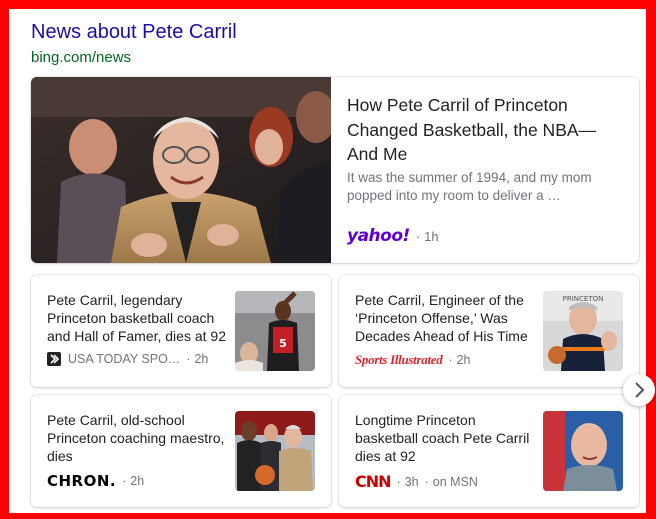  I want to click on featured-news-meta: yahoo! · 1h, so click(393, 236).